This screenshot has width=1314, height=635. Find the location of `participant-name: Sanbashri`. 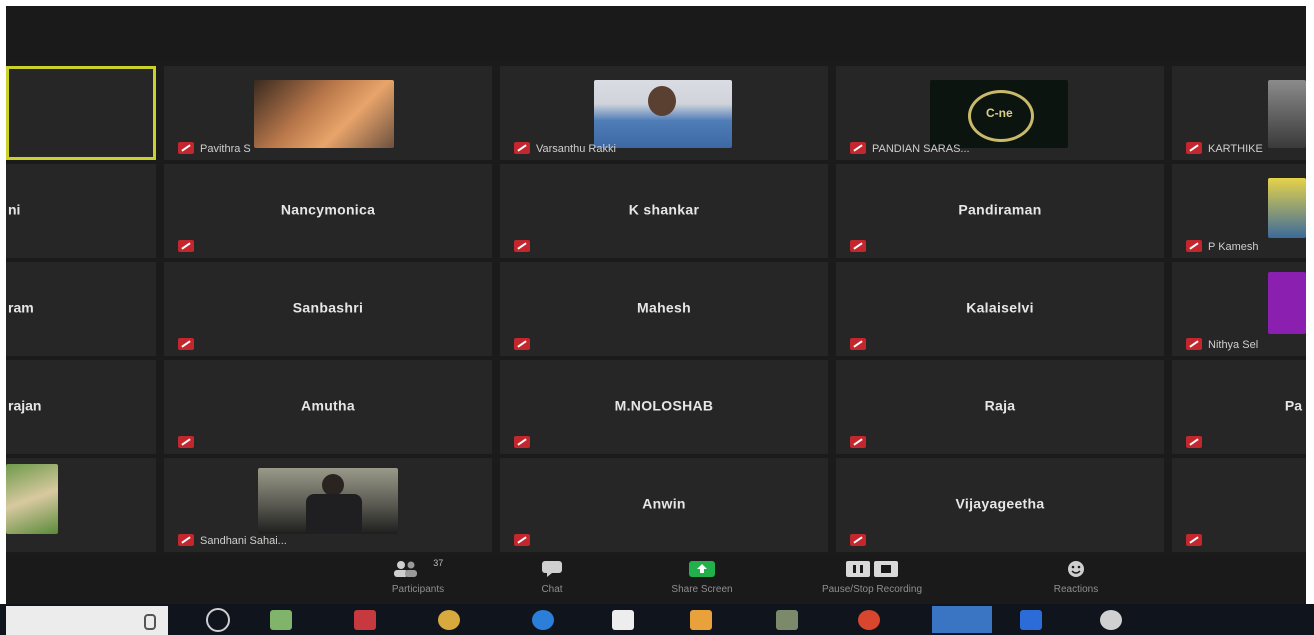

participant-name: Sanbashri is located at coordinates (328, 307).